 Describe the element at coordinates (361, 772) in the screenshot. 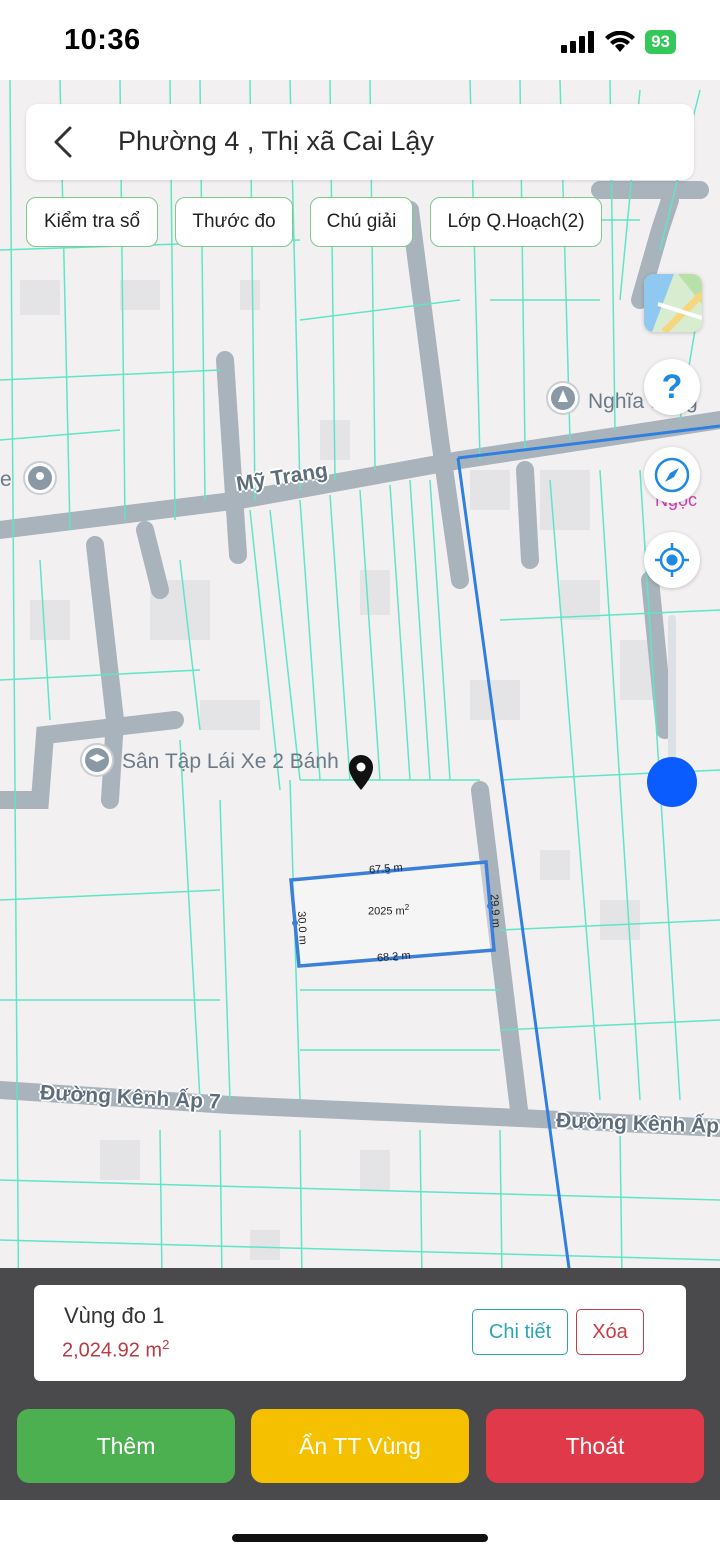

I see `map-pin-icon` at that location.